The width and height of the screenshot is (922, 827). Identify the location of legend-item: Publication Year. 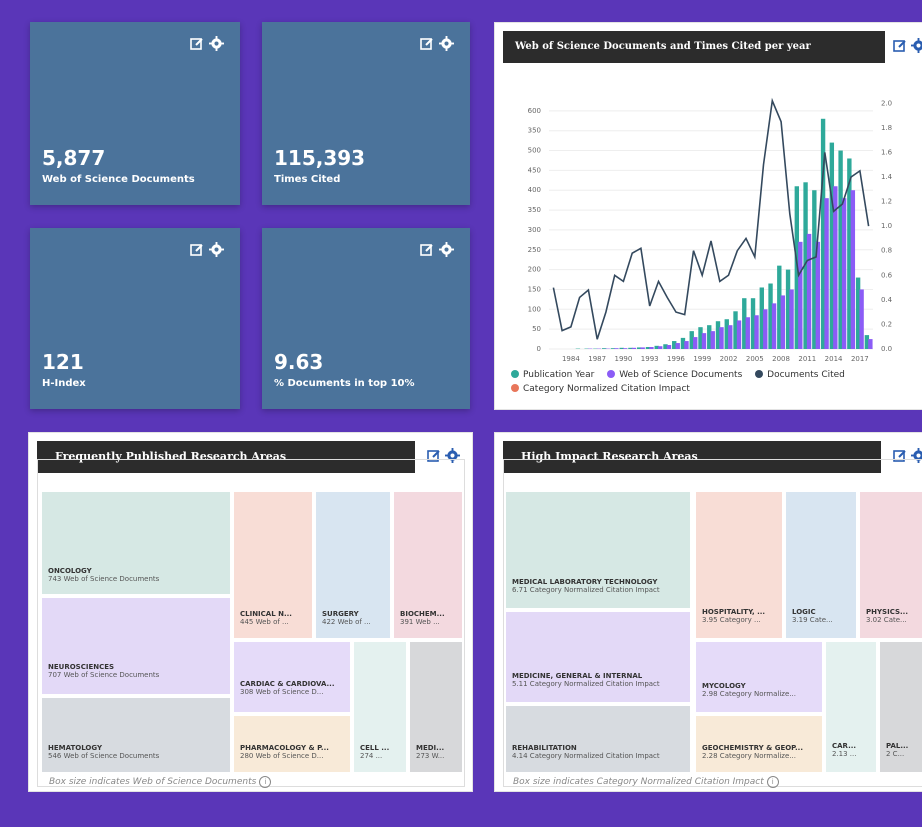
(552, 375).